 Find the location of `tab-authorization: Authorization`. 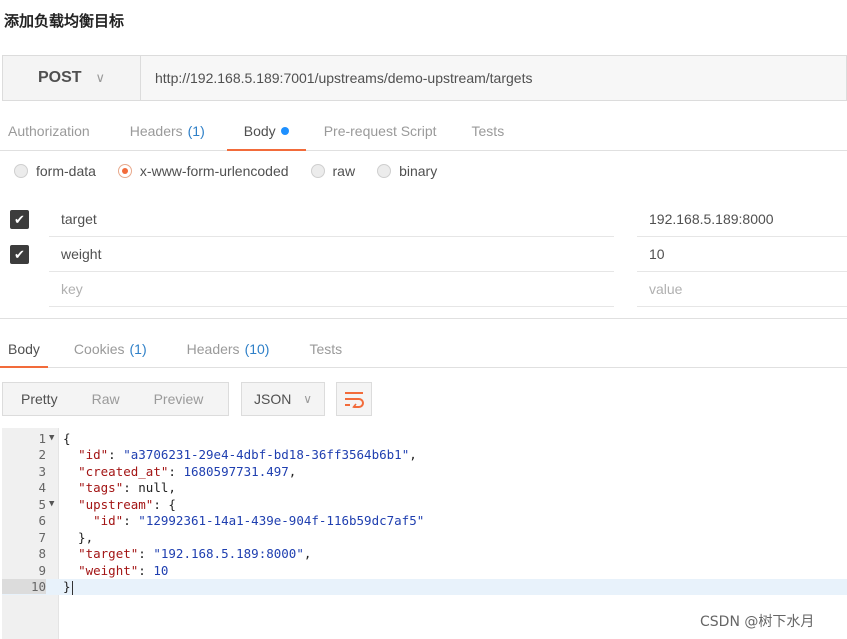

tab-authorization: Authorization is located at coordinates (49, 130).